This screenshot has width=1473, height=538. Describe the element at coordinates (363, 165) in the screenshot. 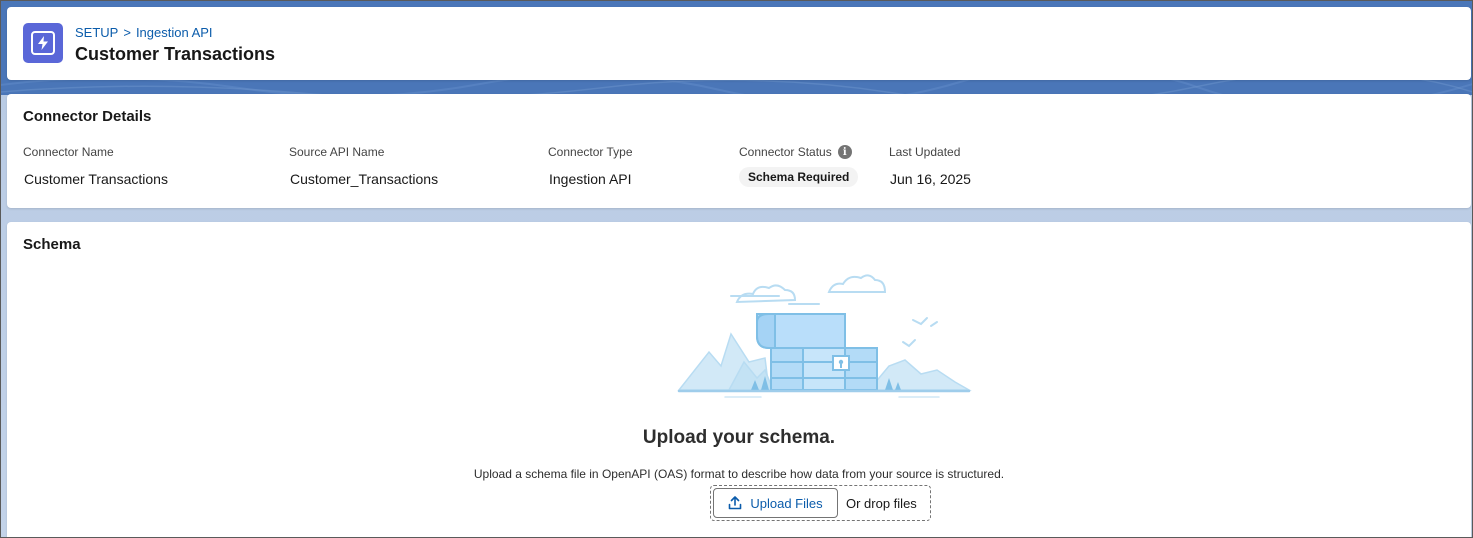

I see `field-source-api-name: Source API Name Customer_Transactions` at that location.